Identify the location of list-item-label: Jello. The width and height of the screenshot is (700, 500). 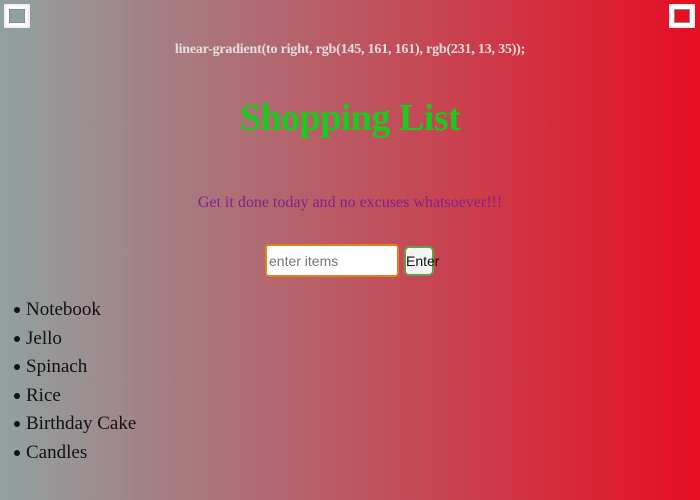
(44, 338).